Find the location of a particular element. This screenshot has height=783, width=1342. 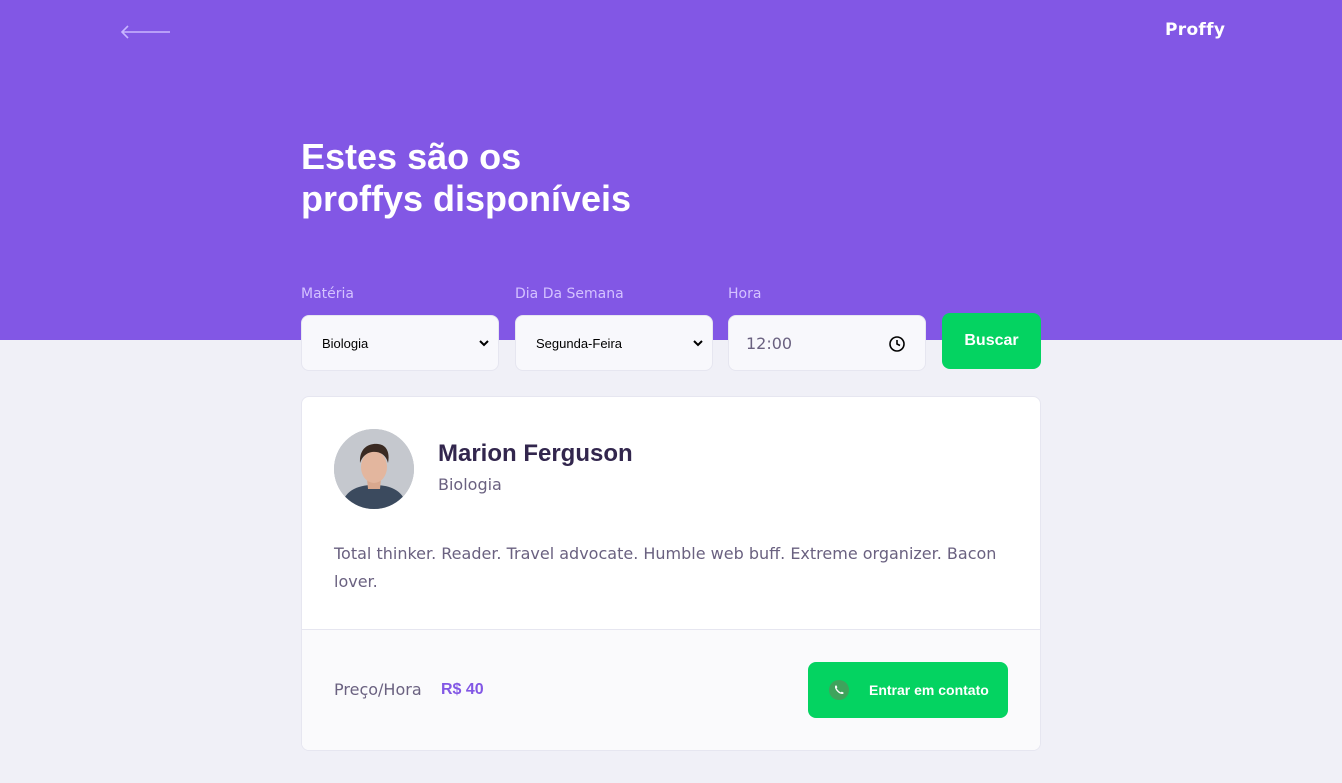

search-button: Buscar is located at coordinates (991, 341).